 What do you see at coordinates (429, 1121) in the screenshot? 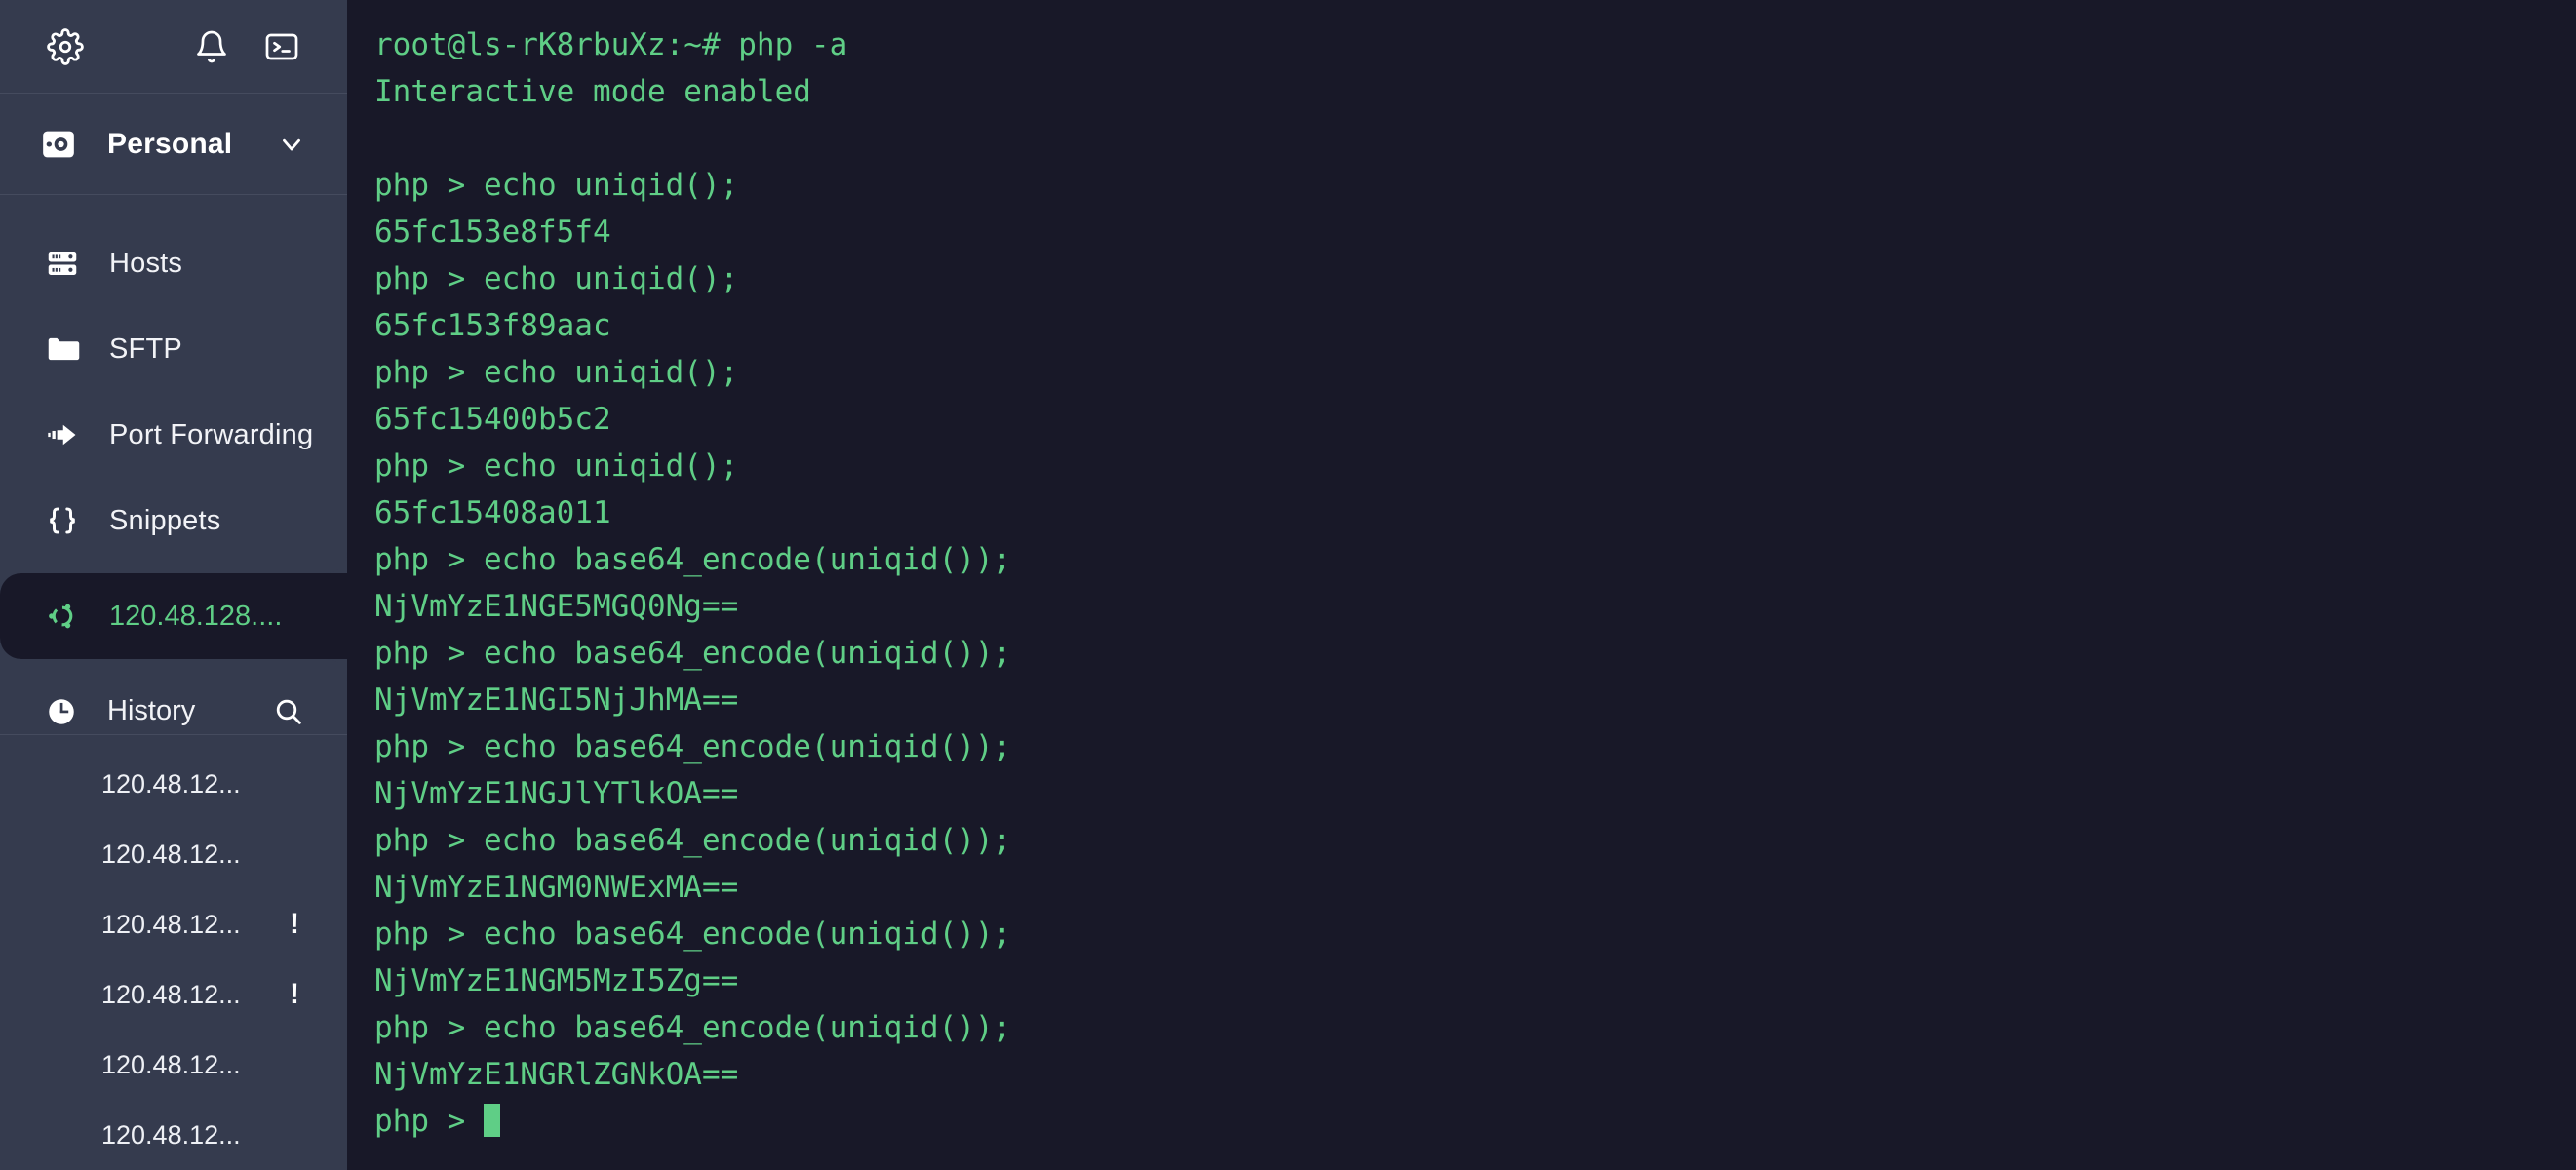
I see `terminal-prompt: php >` at bounding box center [429, 1121].